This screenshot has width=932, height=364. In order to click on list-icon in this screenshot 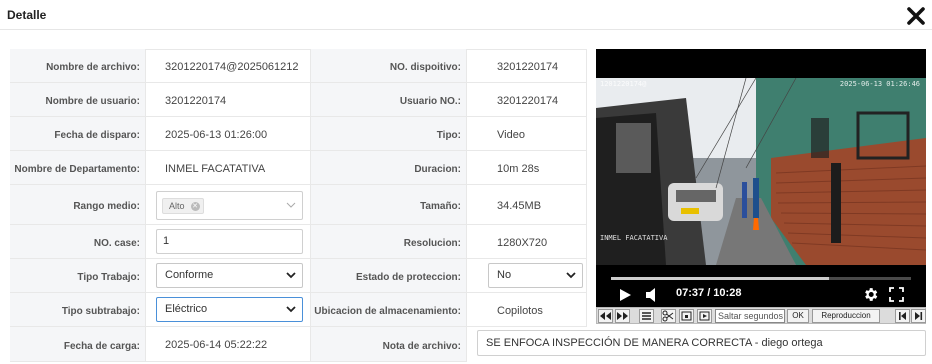, I will do `click(646, 316)`.